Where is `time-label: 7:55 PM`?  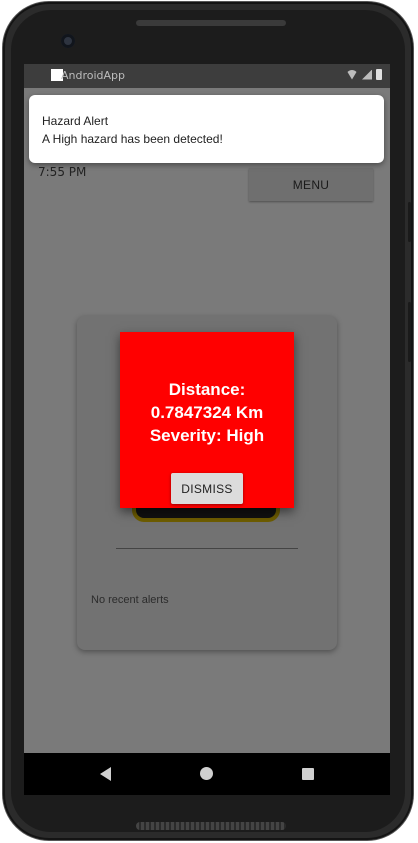
time-label: 7:55 PM is located at coordinates (62, 172).